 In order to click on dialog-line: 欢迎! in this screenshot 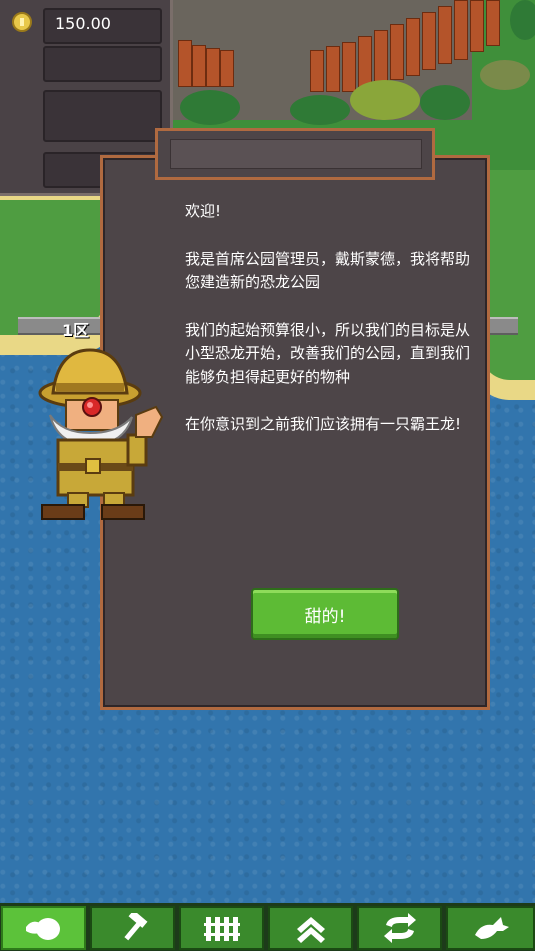, I will do `click(203, 211)`.